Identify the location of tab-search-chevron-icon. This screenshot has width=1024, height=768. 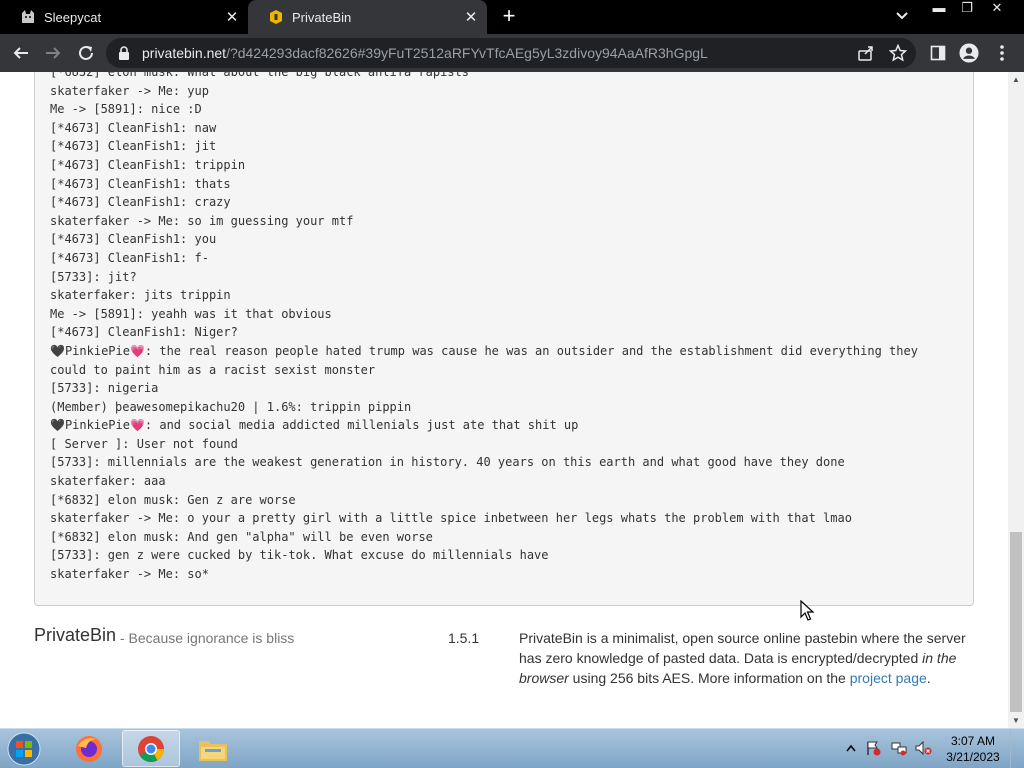
(905, 17).